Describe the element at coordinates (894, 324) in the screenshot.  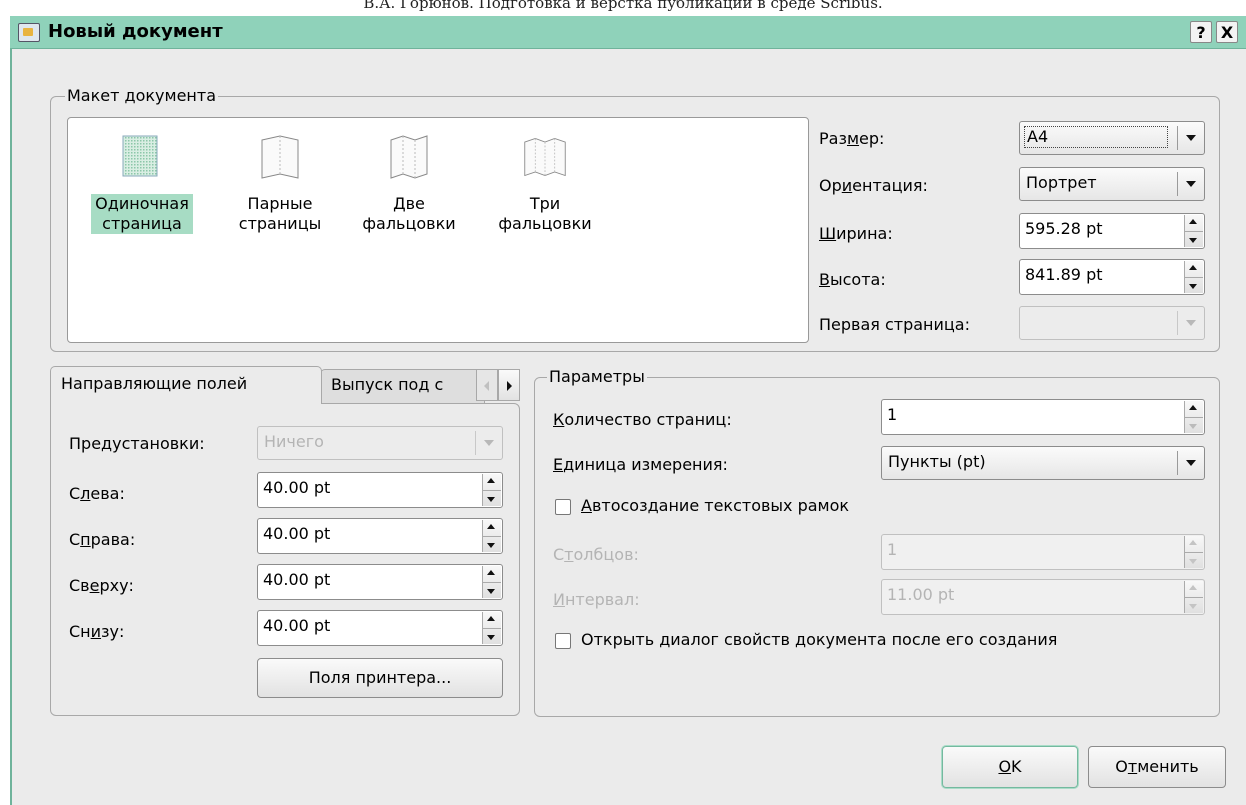
I see `first-page-label: Первая страница:` at that location.